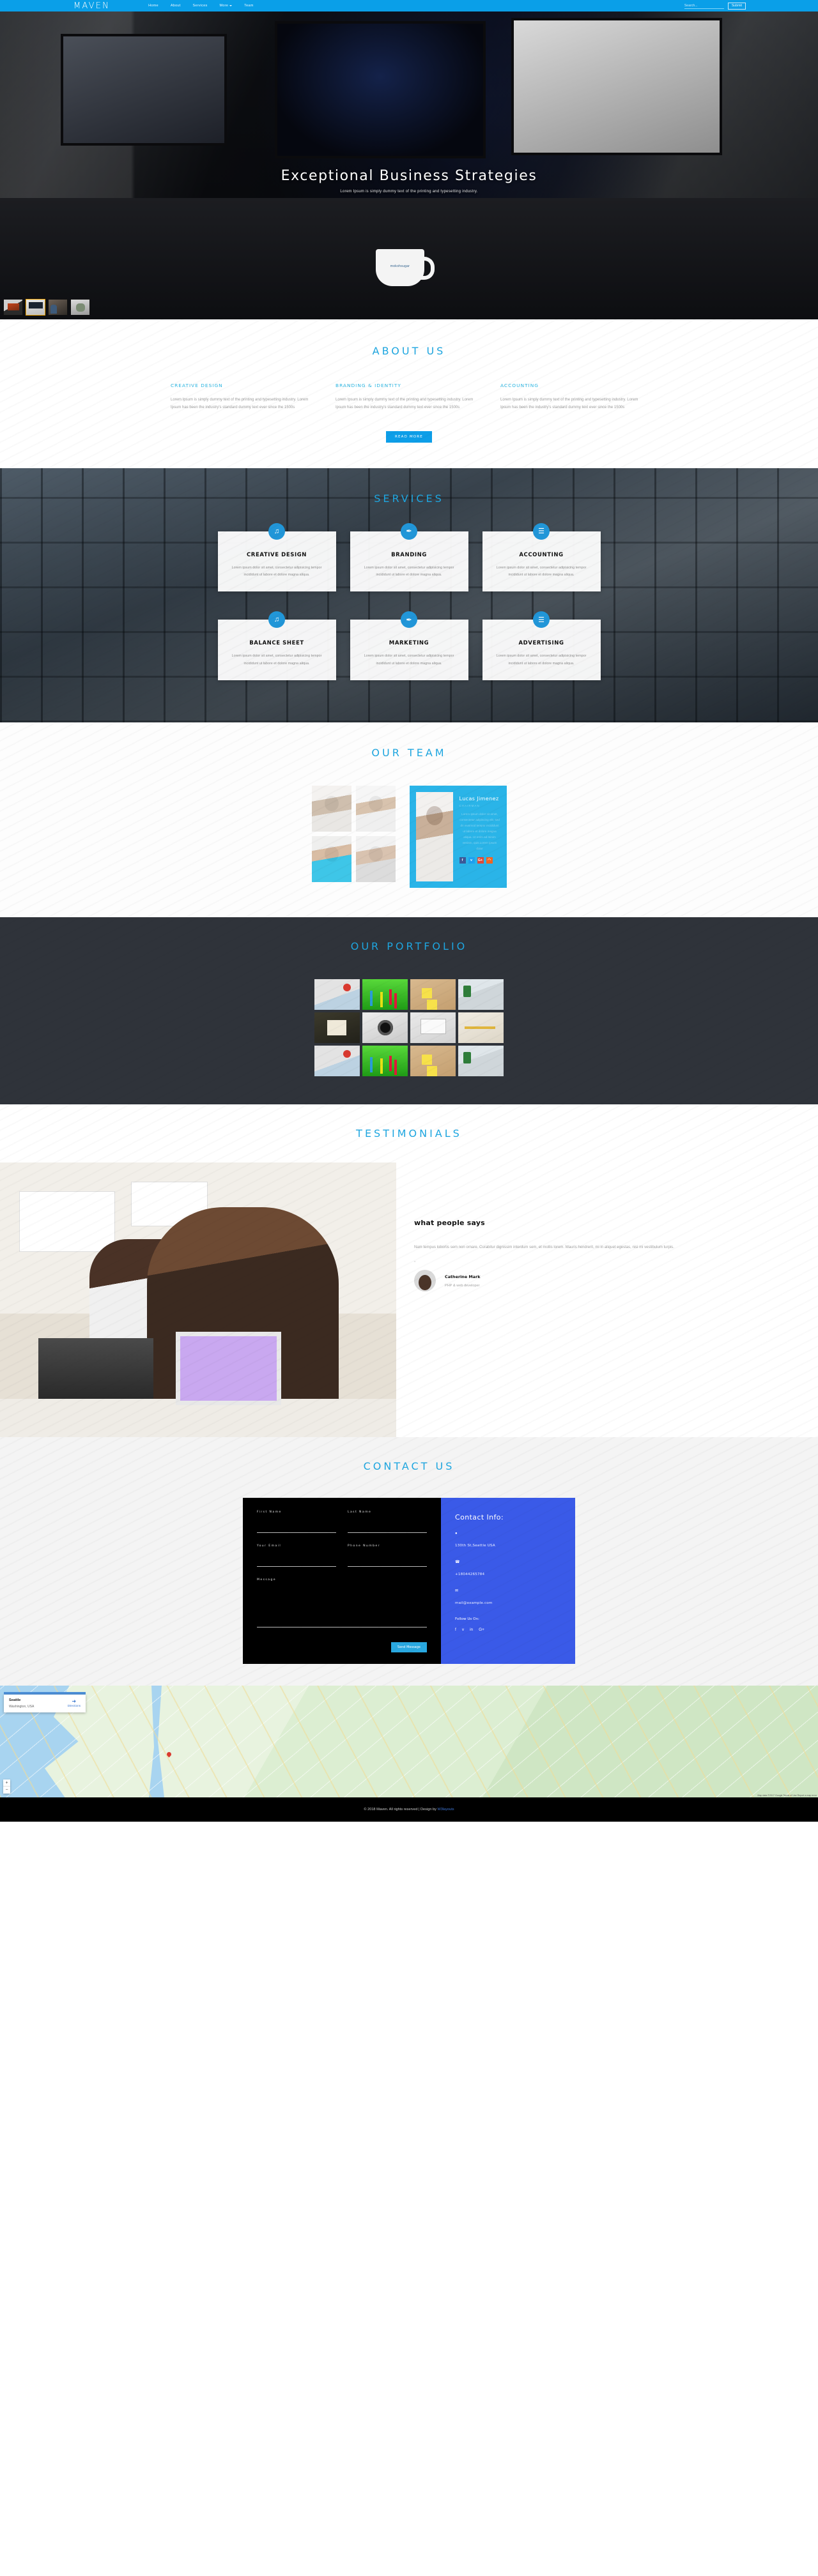 The width and height of the screenshot is (818, 2576). Describe the element at coordinates (369, 385) in the screenshot. I see `about-heading: BRANDING & IDENTITY` at that location.